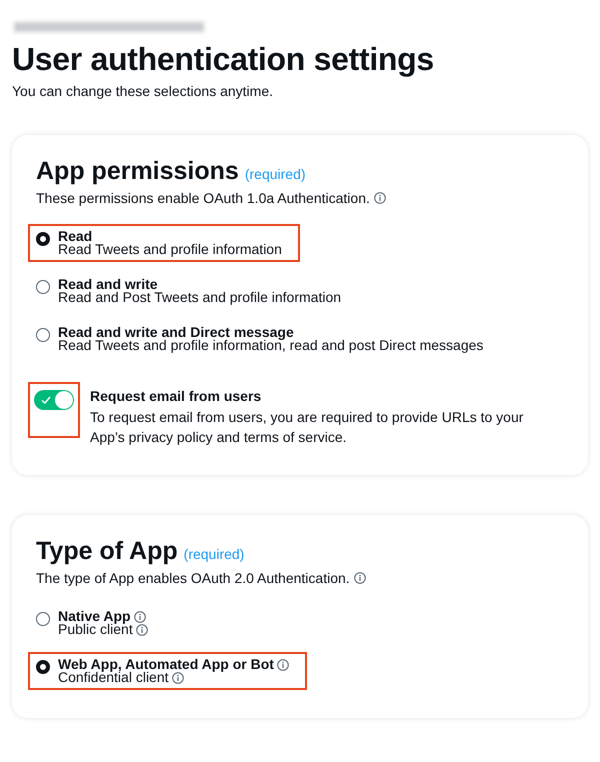 The image size is (600, 762). I want to click on option-label: Read and write and Direct message, so click(176, 333).